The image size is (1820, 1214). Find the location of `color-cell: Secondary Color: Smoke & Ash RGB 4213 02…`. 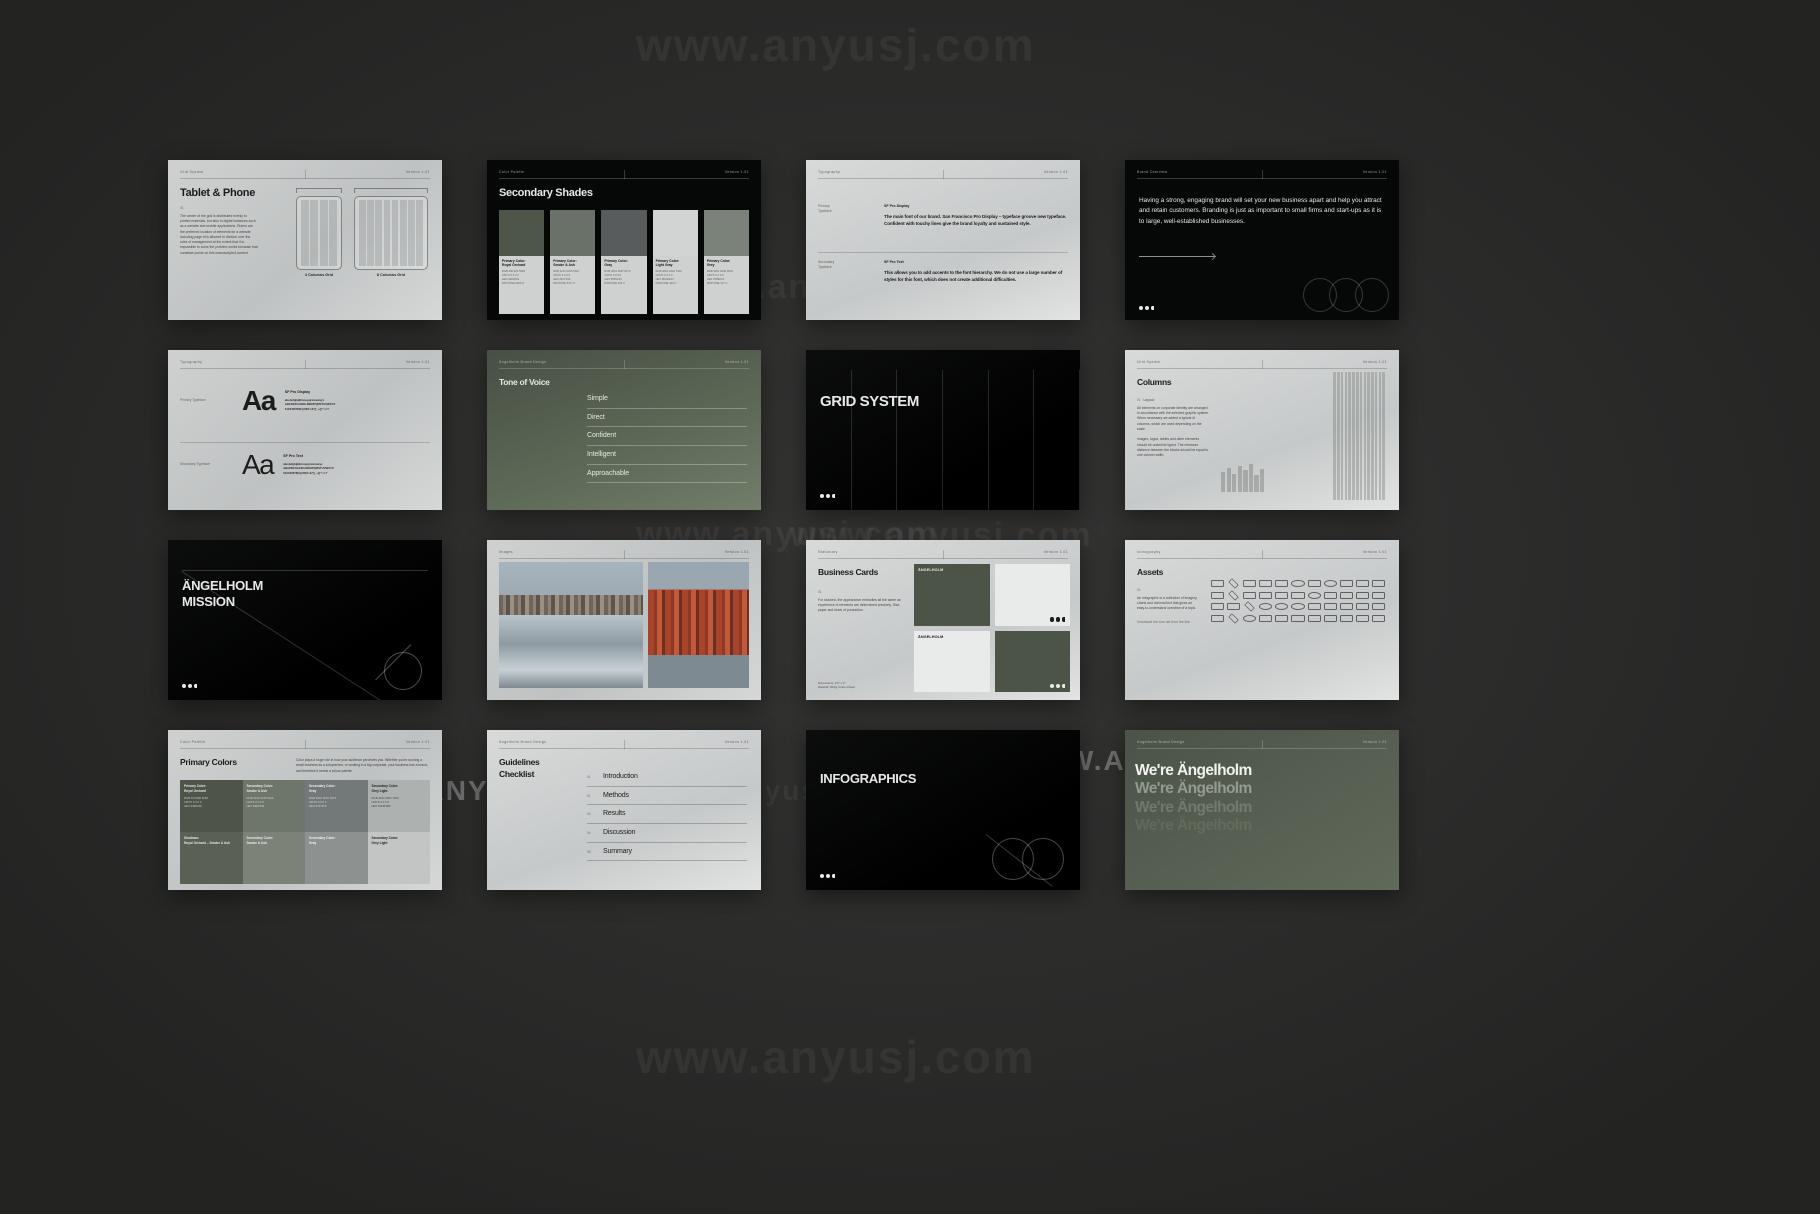

color-cell: Secondary Color: Smoke & Ash RGB 4213 02… is located at coordinates (273, 806).